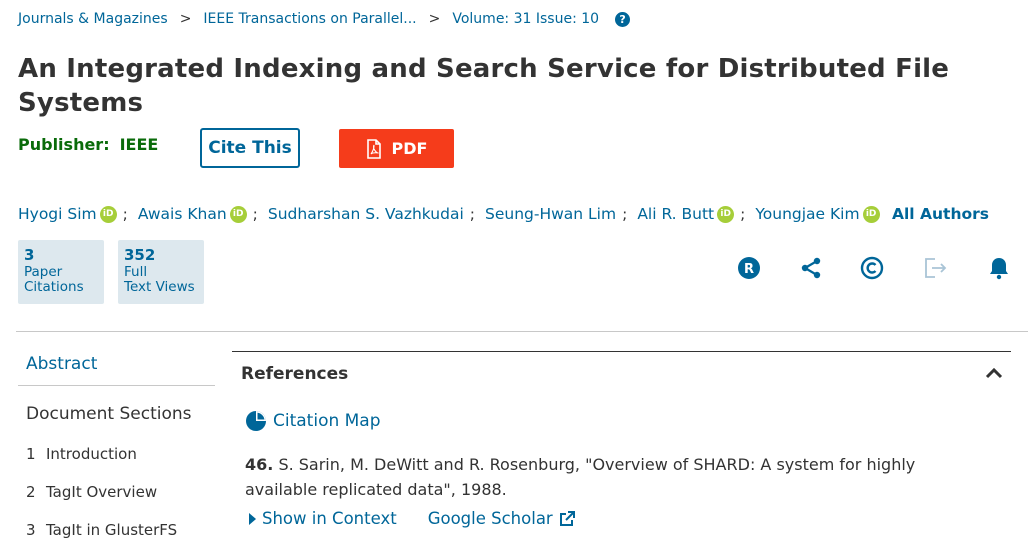 The image size is (1028, 547). What do you see at coordinates (256, 421) in the screenshot?
I see `pie-chart-icon` at bounding box center [256, 421].